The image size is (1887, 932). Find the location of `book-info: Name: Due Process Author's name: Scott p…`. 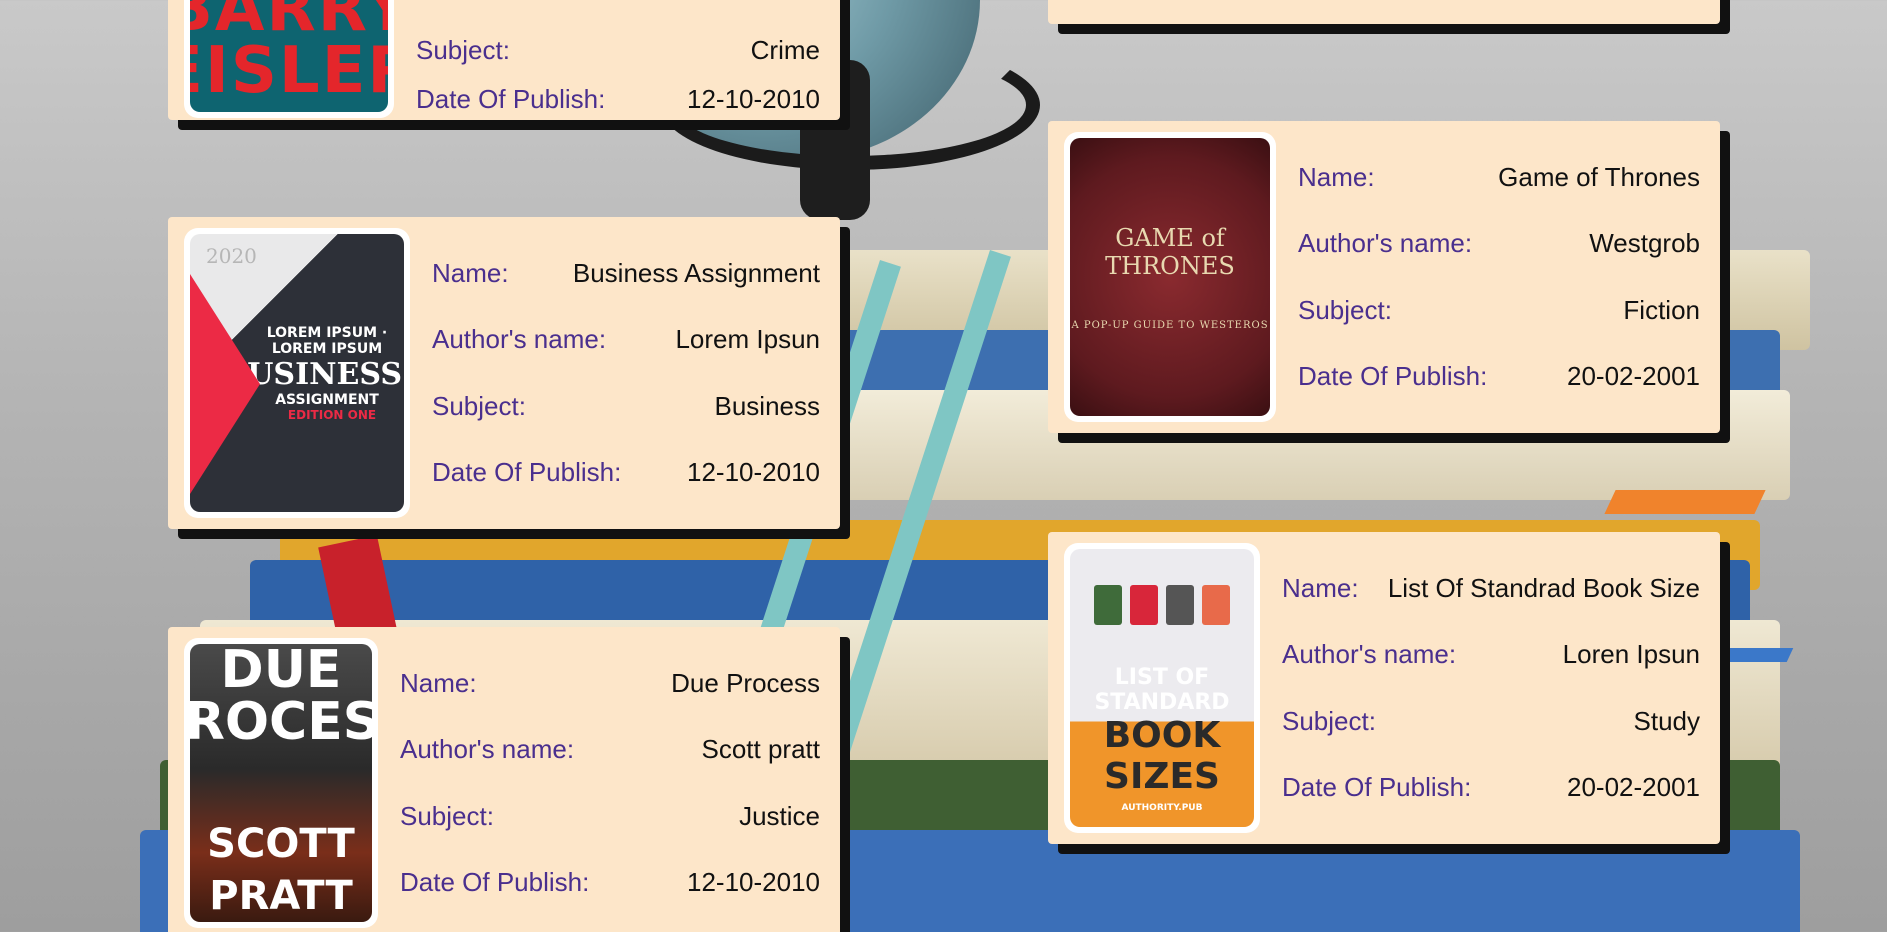

book-info: Name: Due Process Author's name: Scott p… is located at coordinates (610, 783).